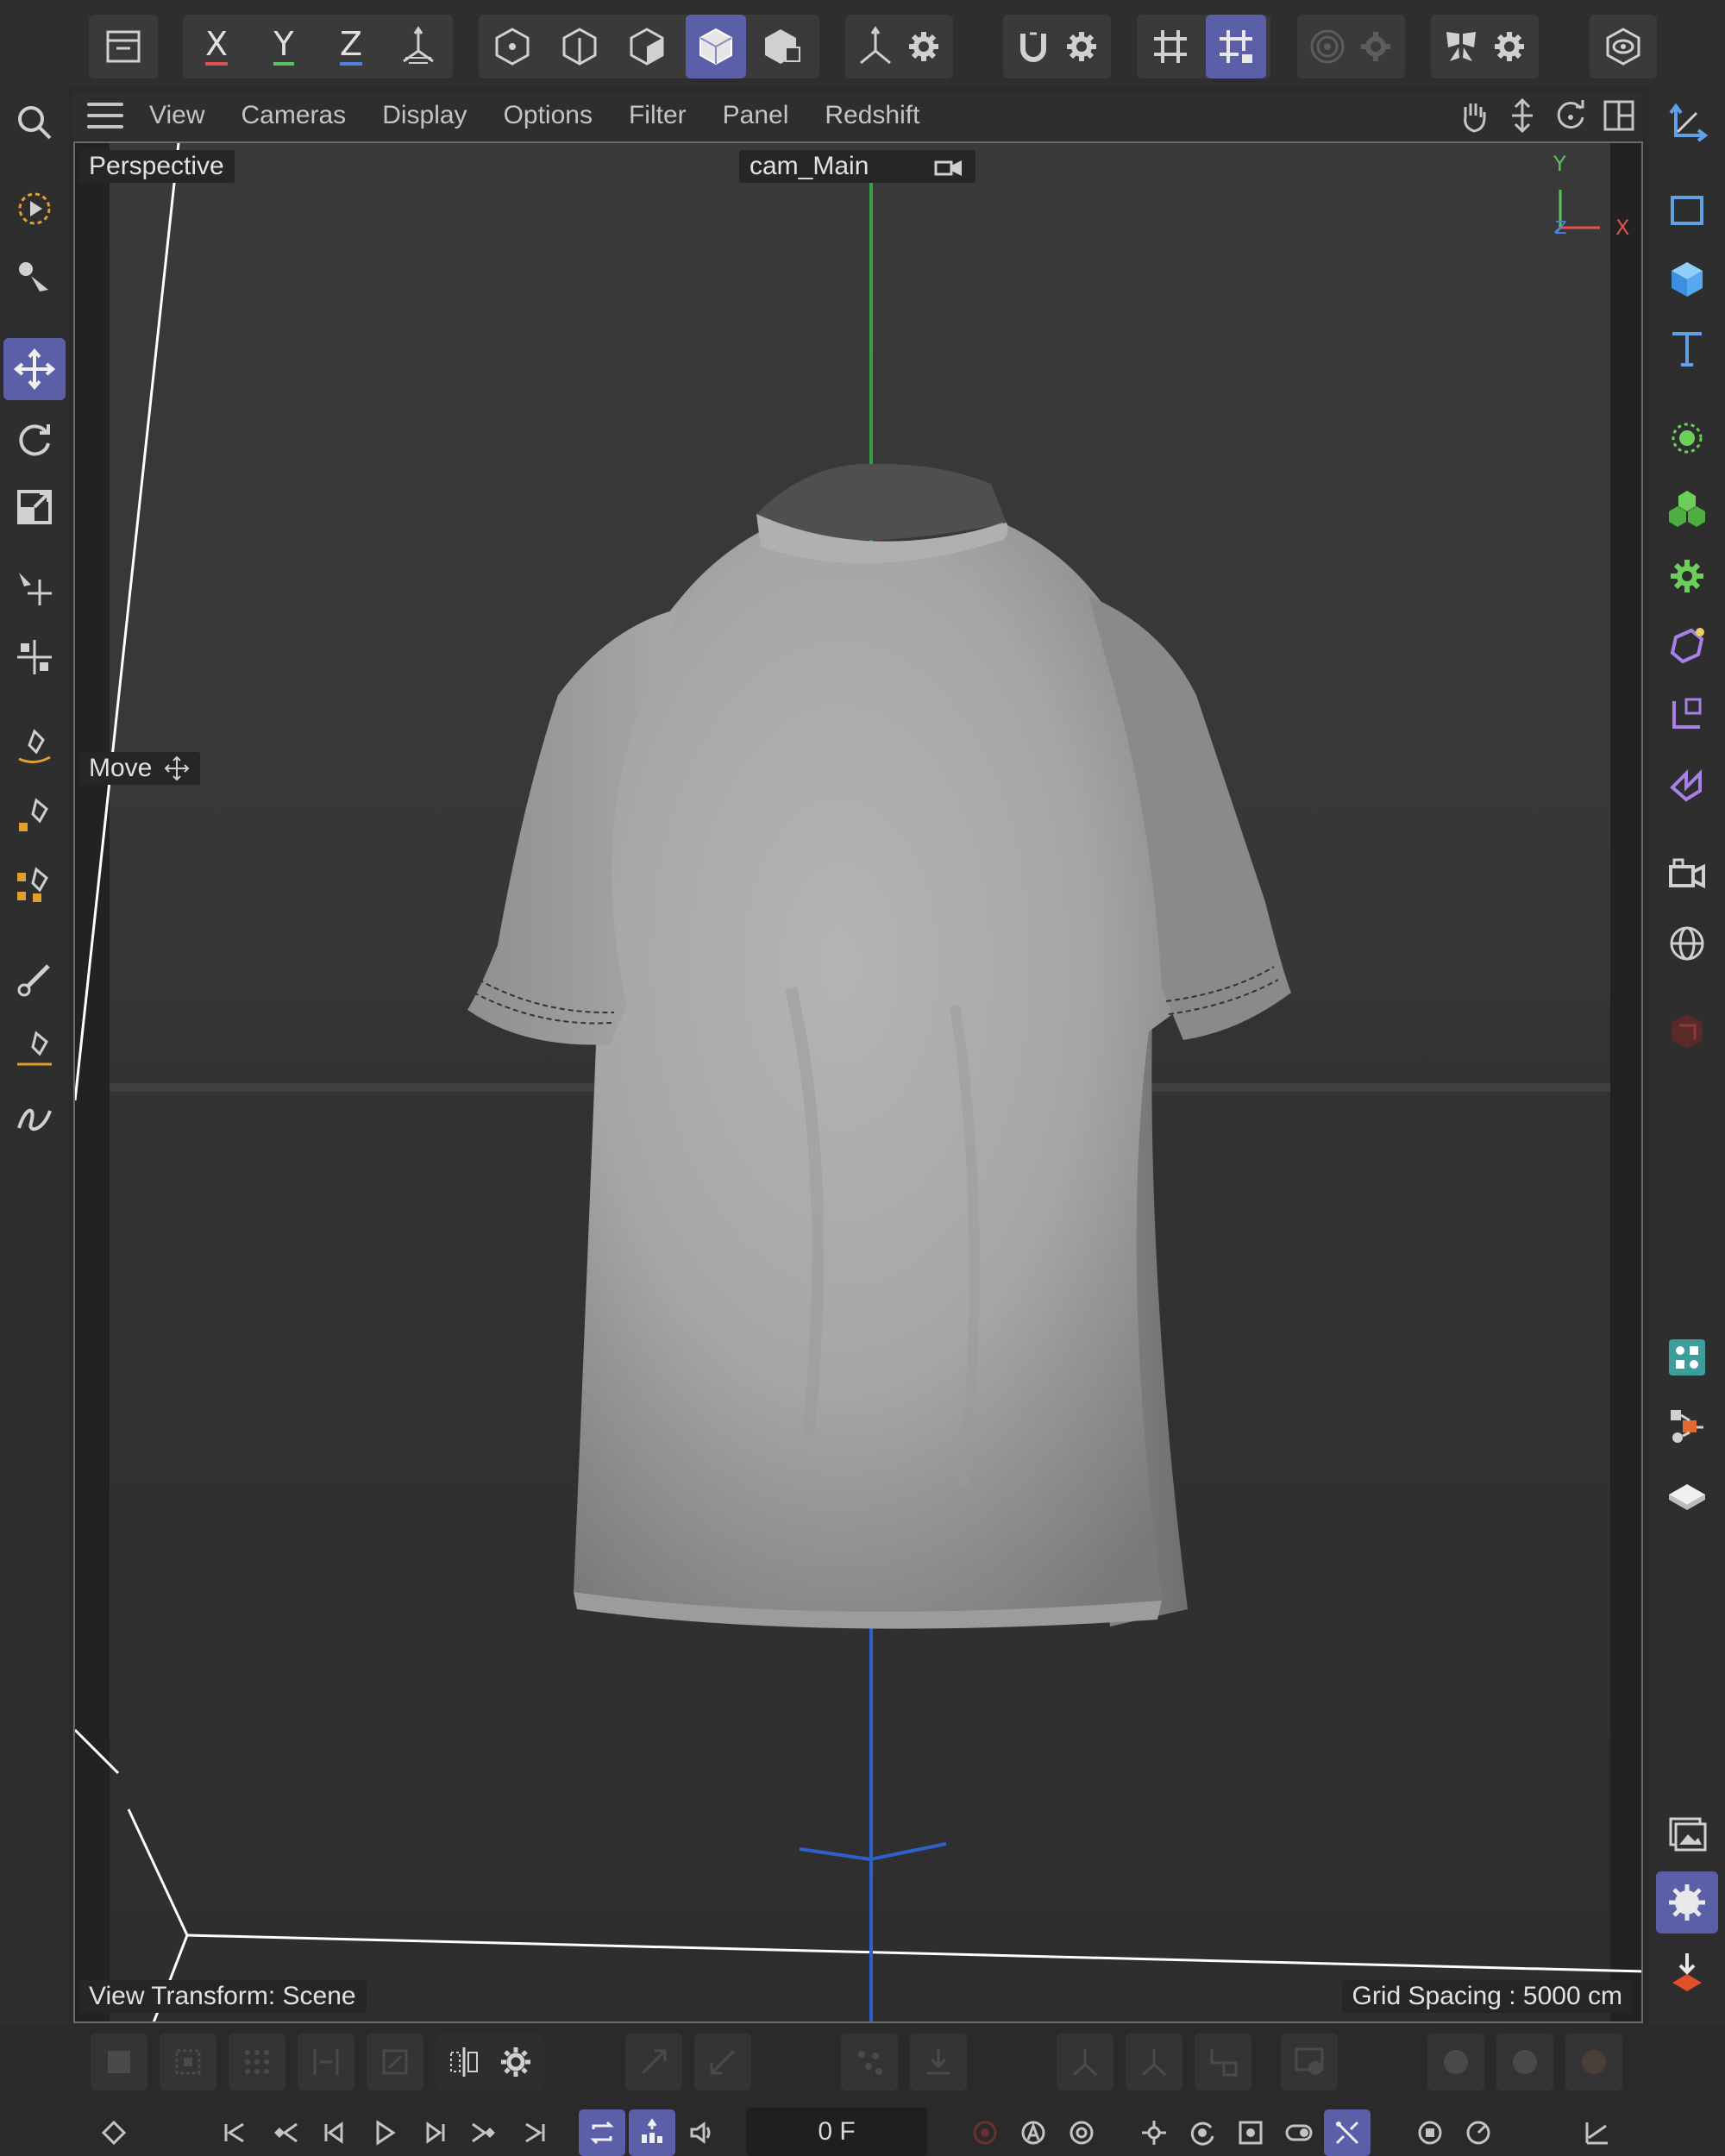 Image resolution: width=1725 pixels, height=2156 pixels. Describe the element at coordinates (326, 2062) in the screenshot. I see `param-key-button` at that location.